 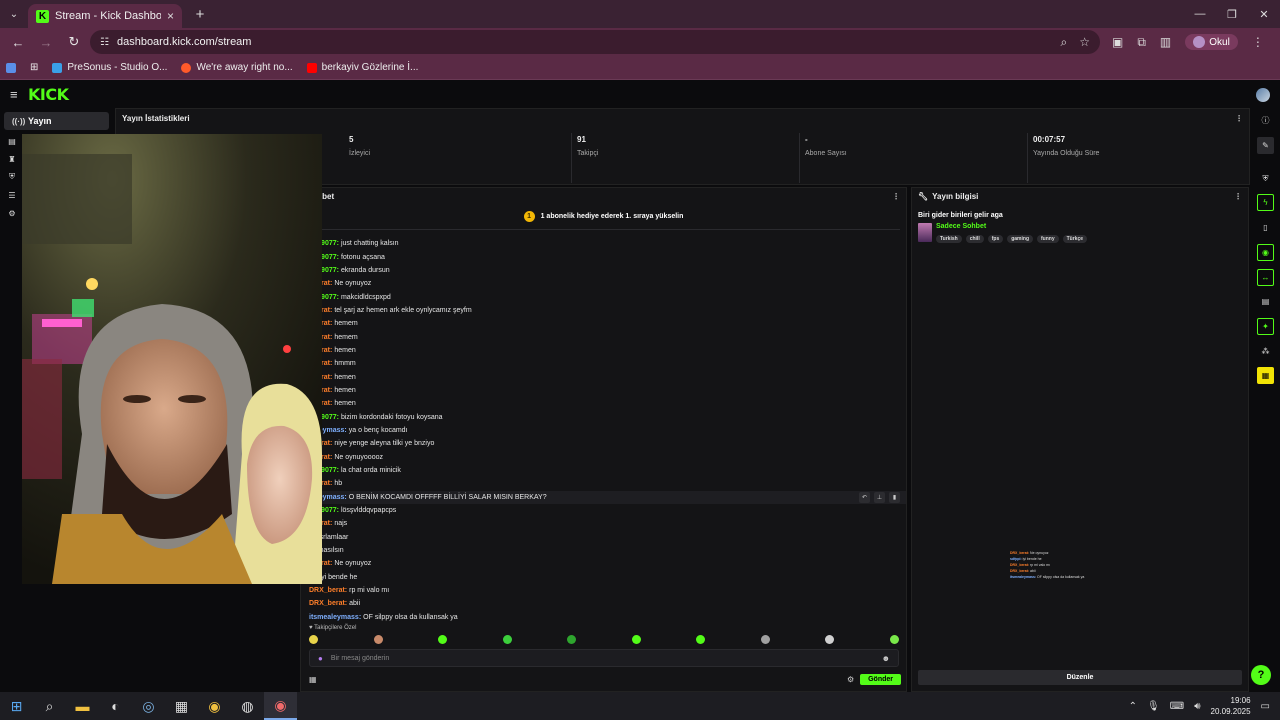 I want to click on chat-message: _berat: hb, so click(x=603, y=483).